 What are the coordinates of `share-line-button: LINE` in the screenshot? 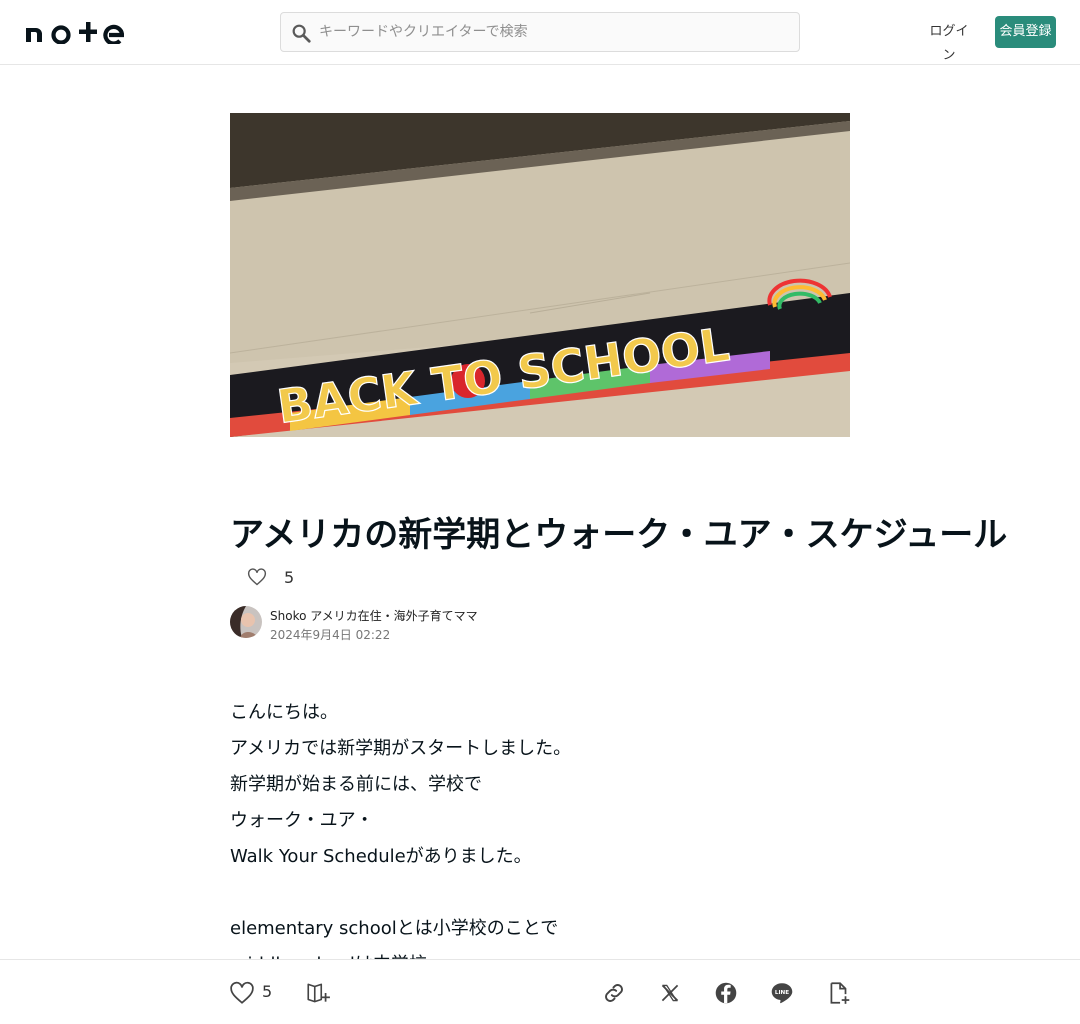 It's located at (782, 993).